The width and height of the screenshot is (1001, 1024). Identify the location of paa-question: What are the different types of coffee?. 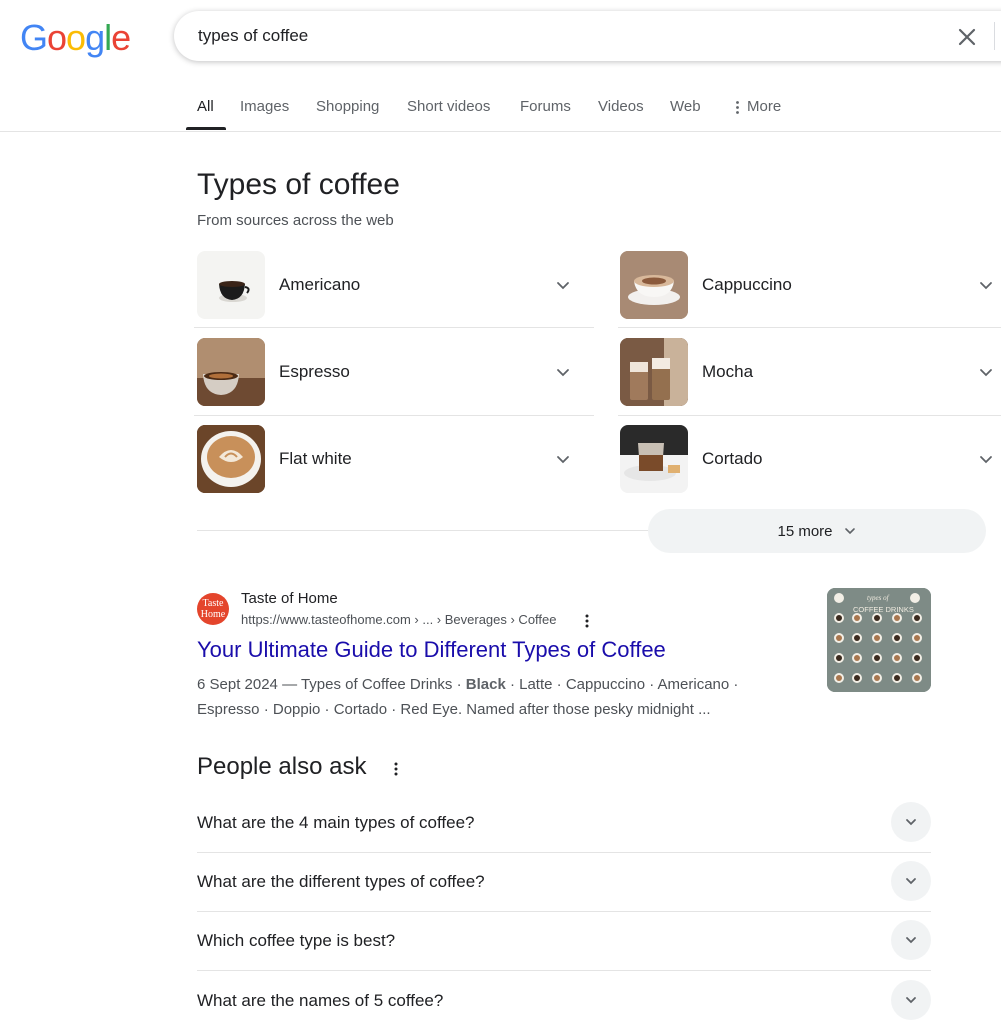
(564, 881).